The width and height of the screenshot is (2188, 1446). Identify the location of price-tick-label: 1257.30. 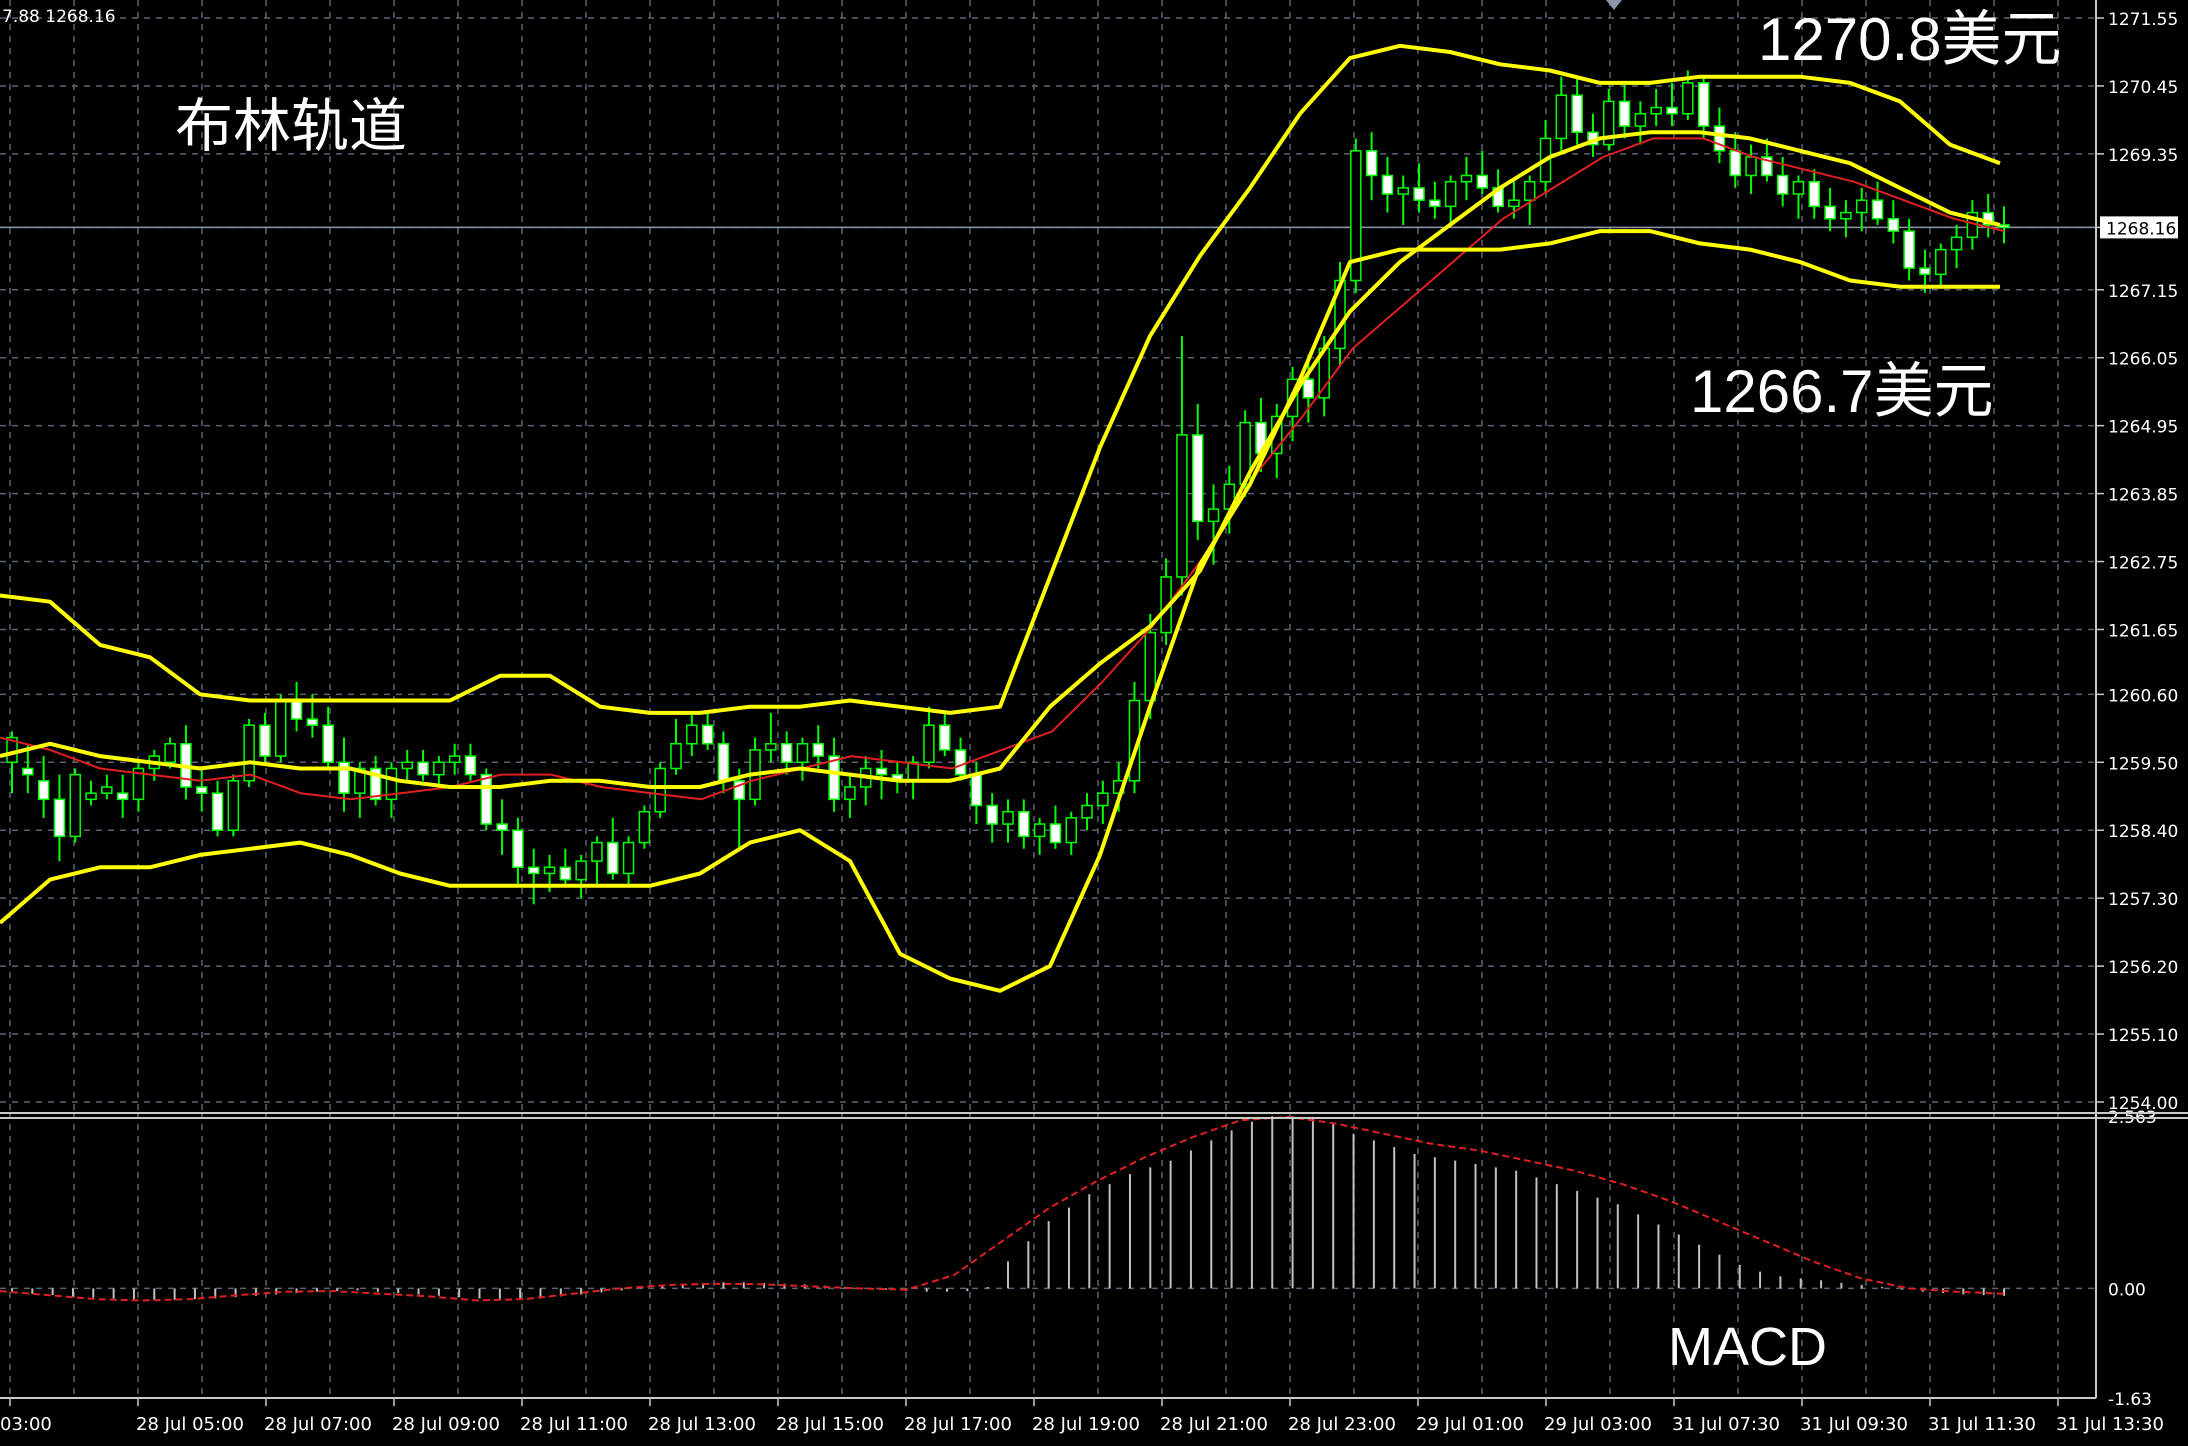
(2143, 900).